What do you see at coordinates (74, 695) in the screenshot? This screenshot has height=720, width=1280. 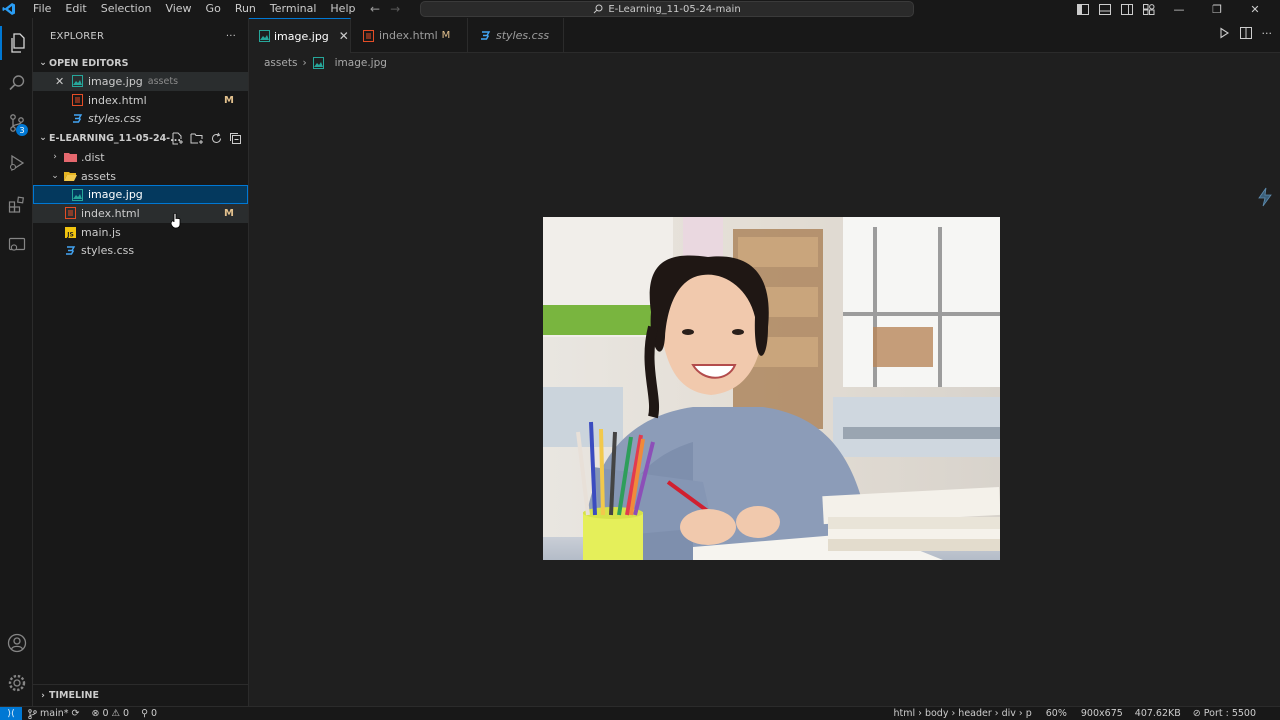 I see `timeline-label: TIMELINE` at bounding box center [74, 695].